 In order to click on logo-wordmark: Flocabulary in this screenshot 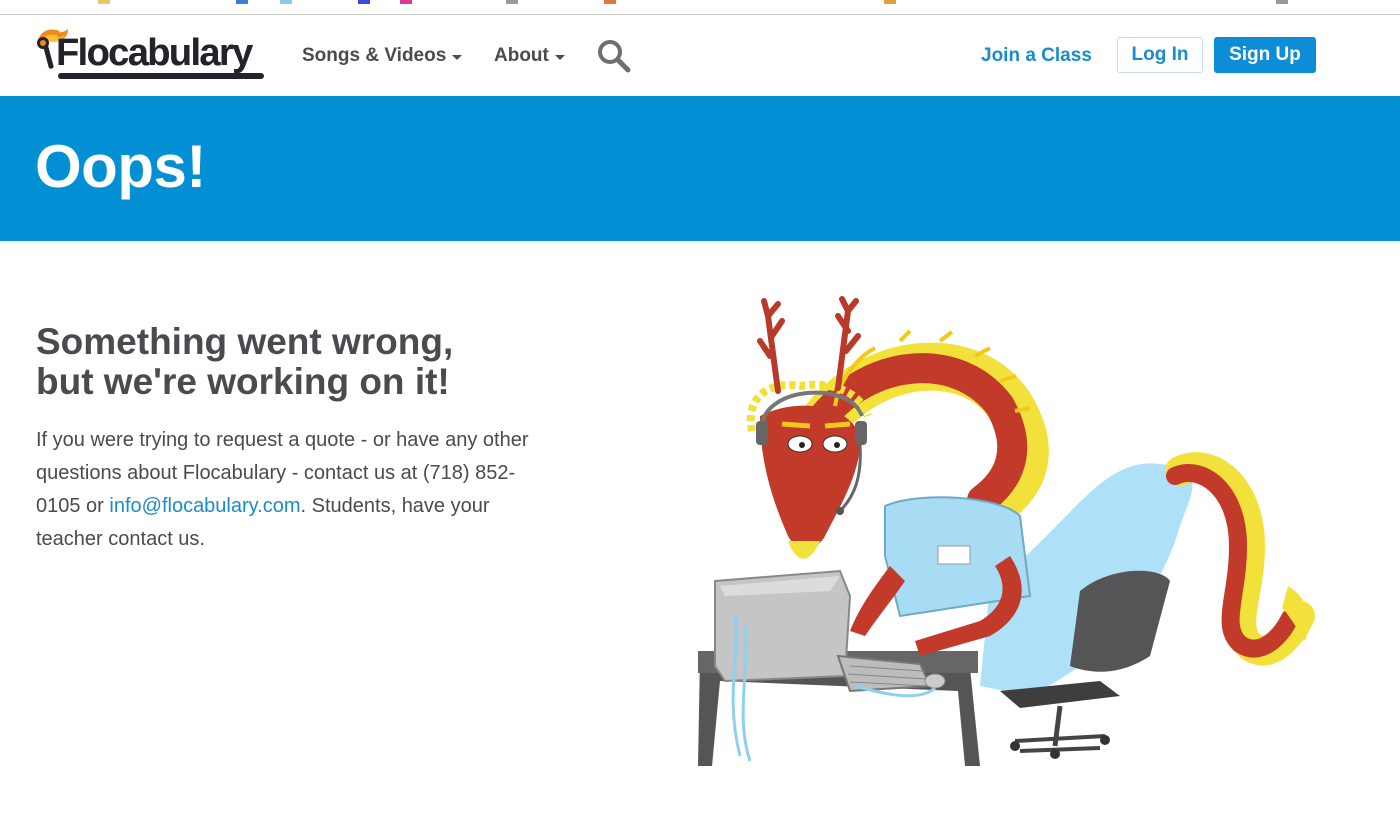, I will do `click(154, 53)`.